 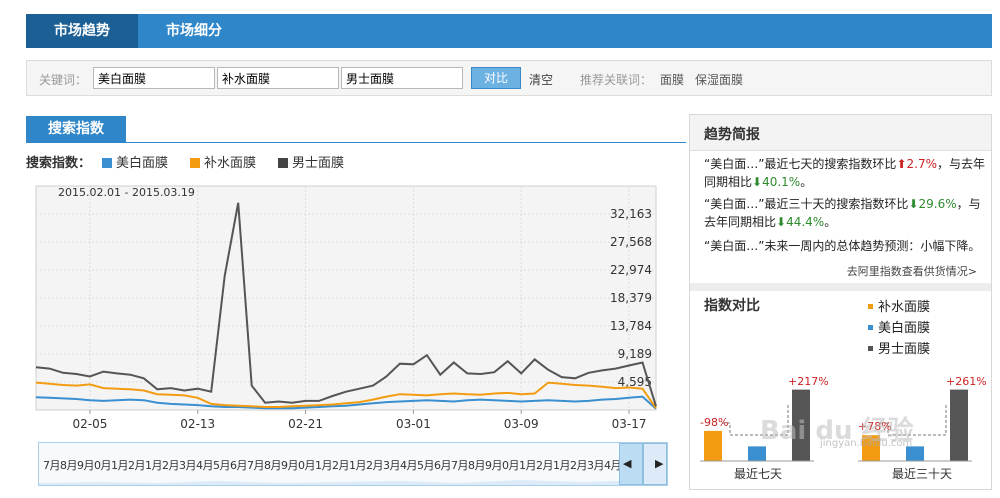 I want to click on watermark-url: jingyan.baidu.com, so click(x=866, y=443).